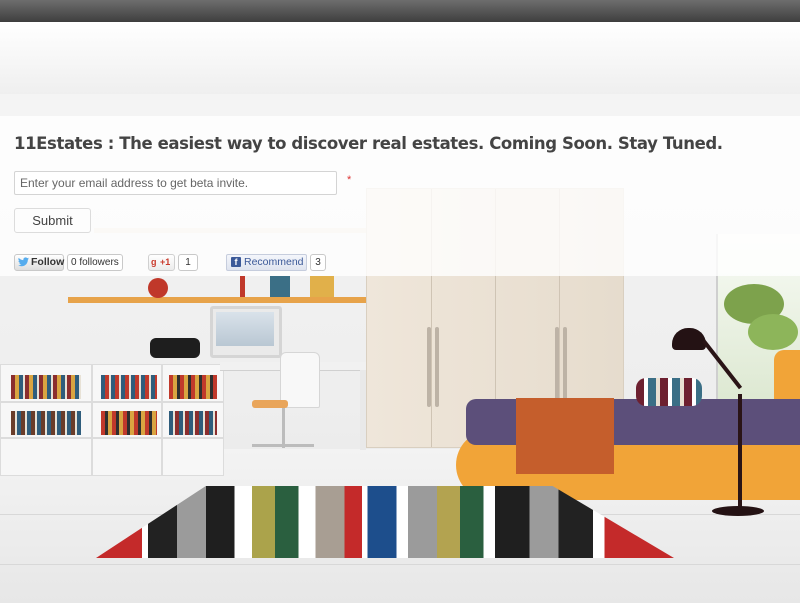  I want to click on facebook-recommend-button: f Recommend, so click(266, 262).